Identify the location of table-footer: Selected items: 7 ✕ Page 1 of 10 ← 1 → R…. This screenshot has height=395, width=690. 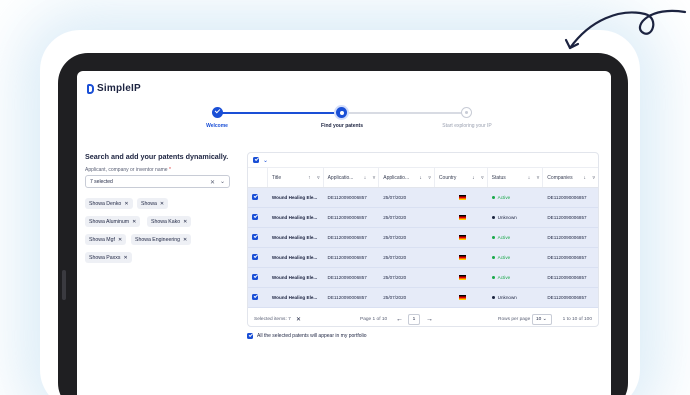
(423, 317).